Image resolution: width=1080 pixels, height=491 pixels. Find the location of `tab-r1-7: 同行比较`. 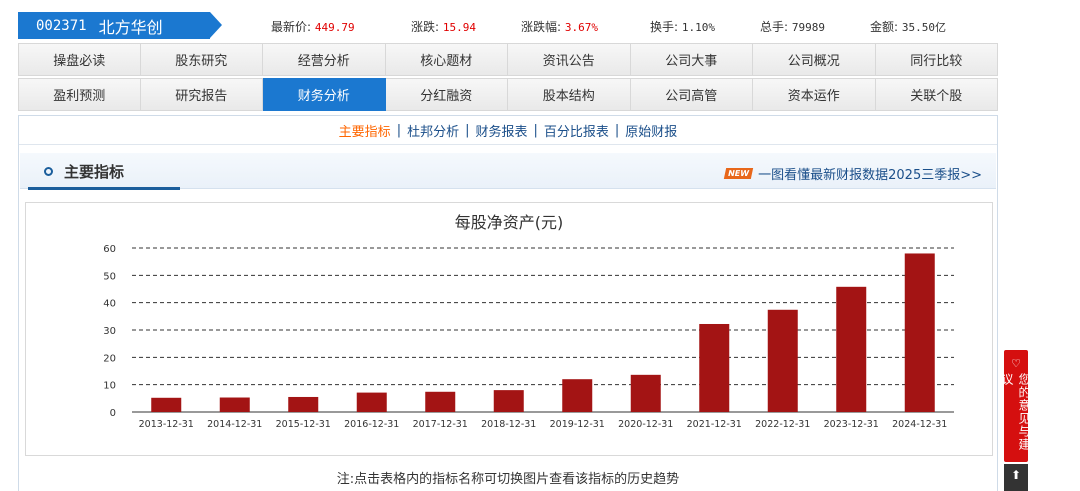

tab-r1-7: 同行比较 is located at coordinates (936, 59).